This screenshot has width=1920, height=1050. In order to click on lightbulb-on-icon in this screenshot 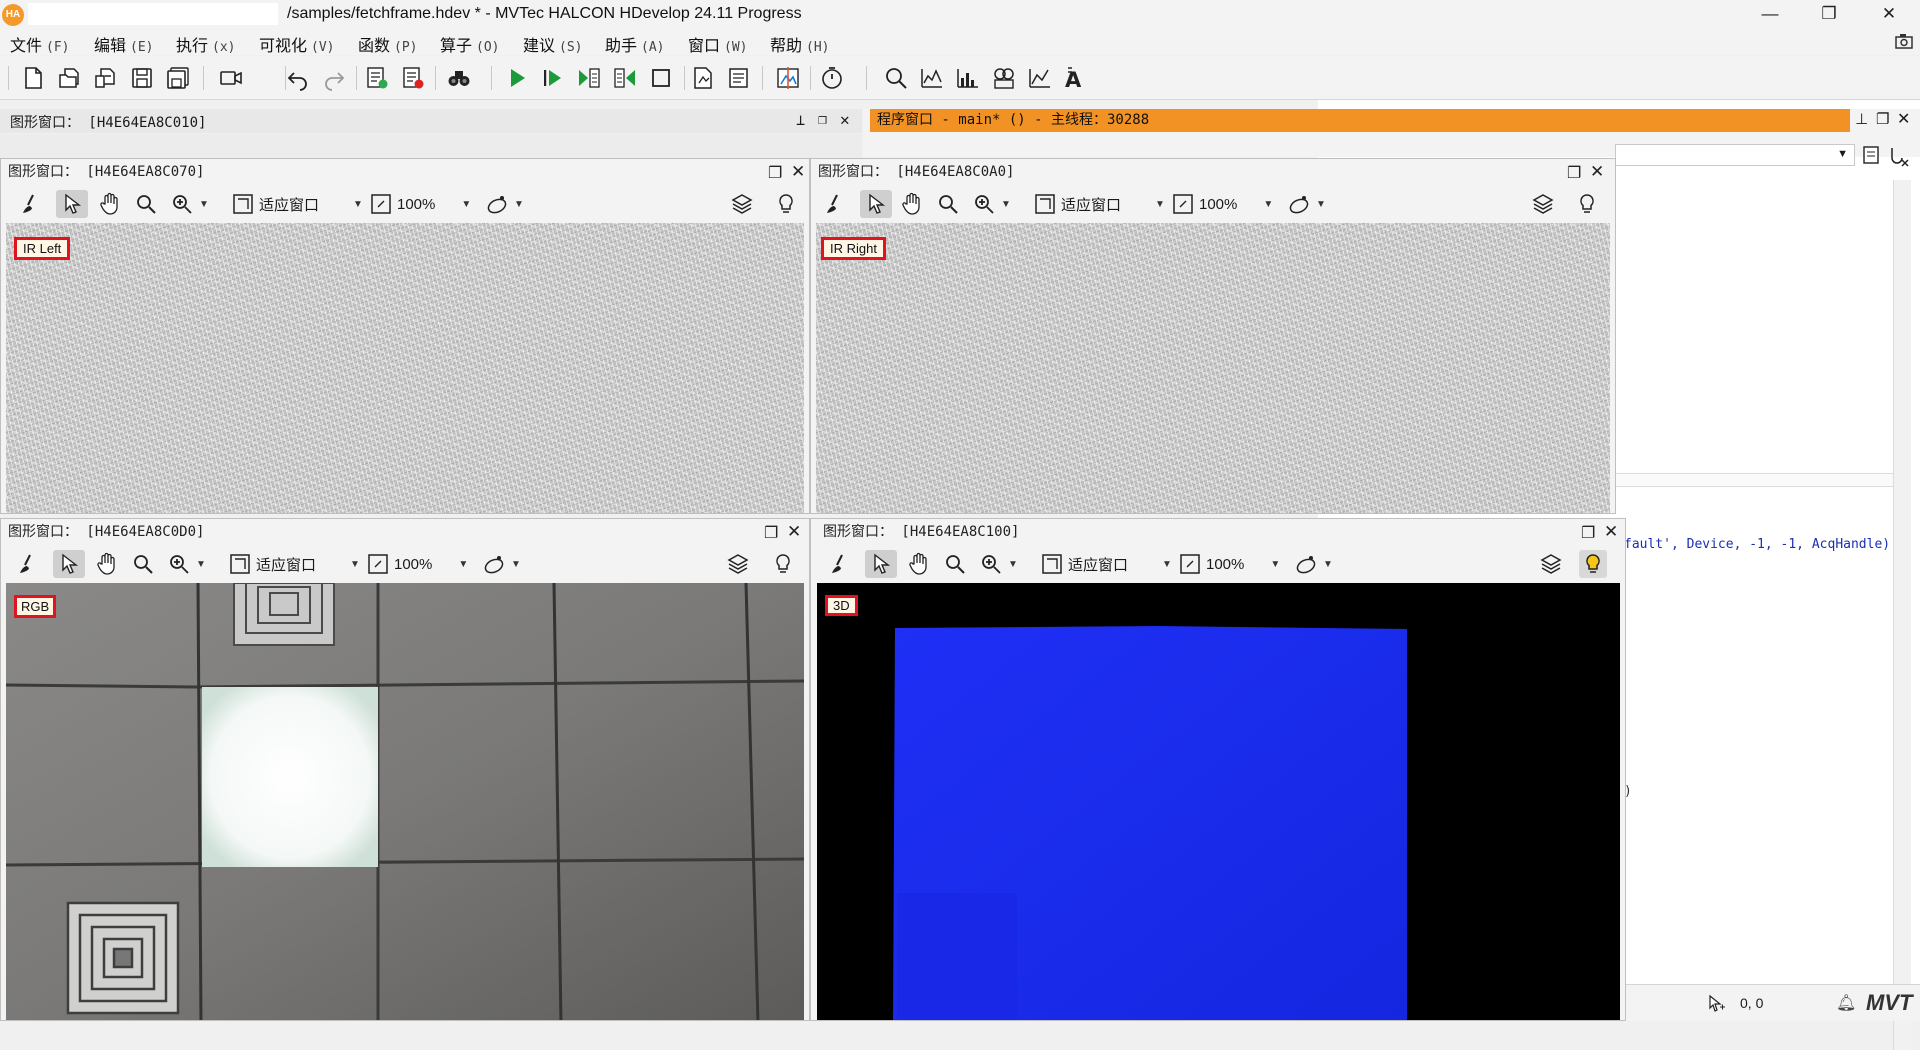, I will do `click(1593, 564)`.